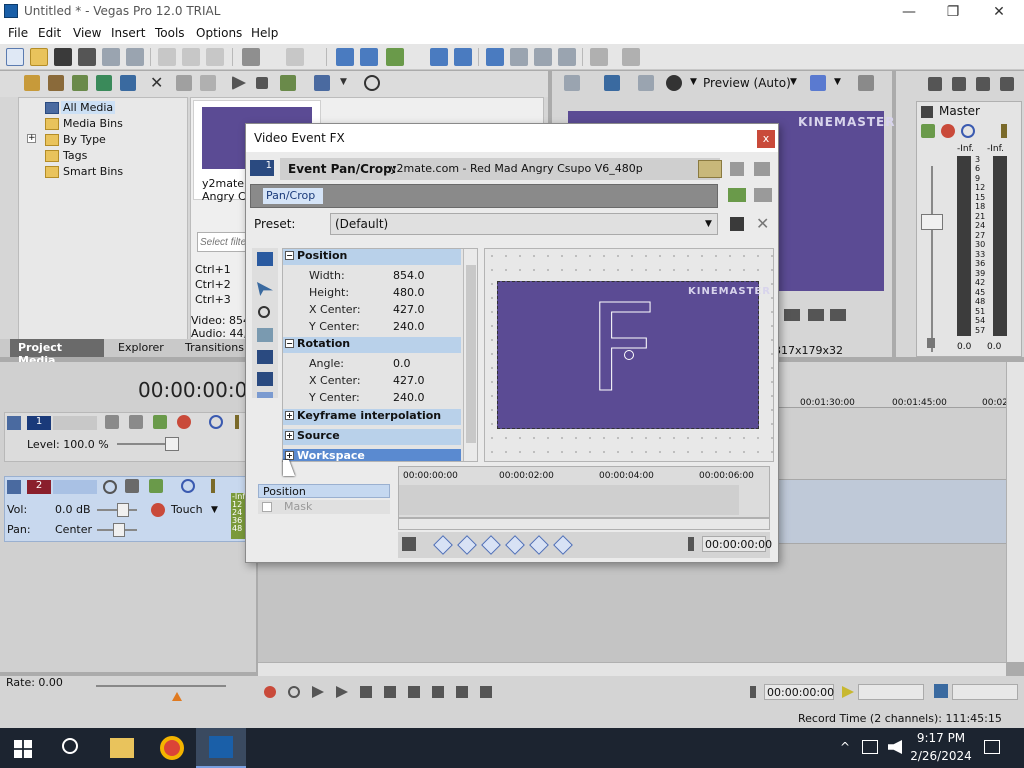 The width and height of the screenshot is (1024, 768). What do you see at coordinates (32, 83) in the screenshot?
I see `import-media-icon` at bounding box center [32, 83].